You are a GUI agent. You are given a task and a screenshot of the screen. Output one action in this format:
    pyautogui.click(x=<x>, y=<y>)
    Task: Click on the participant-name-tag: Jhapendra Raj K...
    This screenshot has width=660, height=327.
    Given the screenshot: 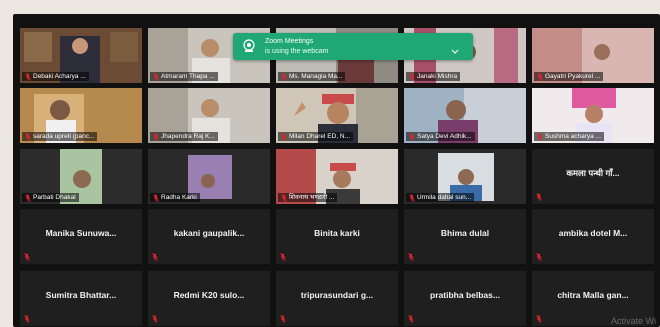 What is the action you would take?
    pyautogui.click(x=184, y=136)
    